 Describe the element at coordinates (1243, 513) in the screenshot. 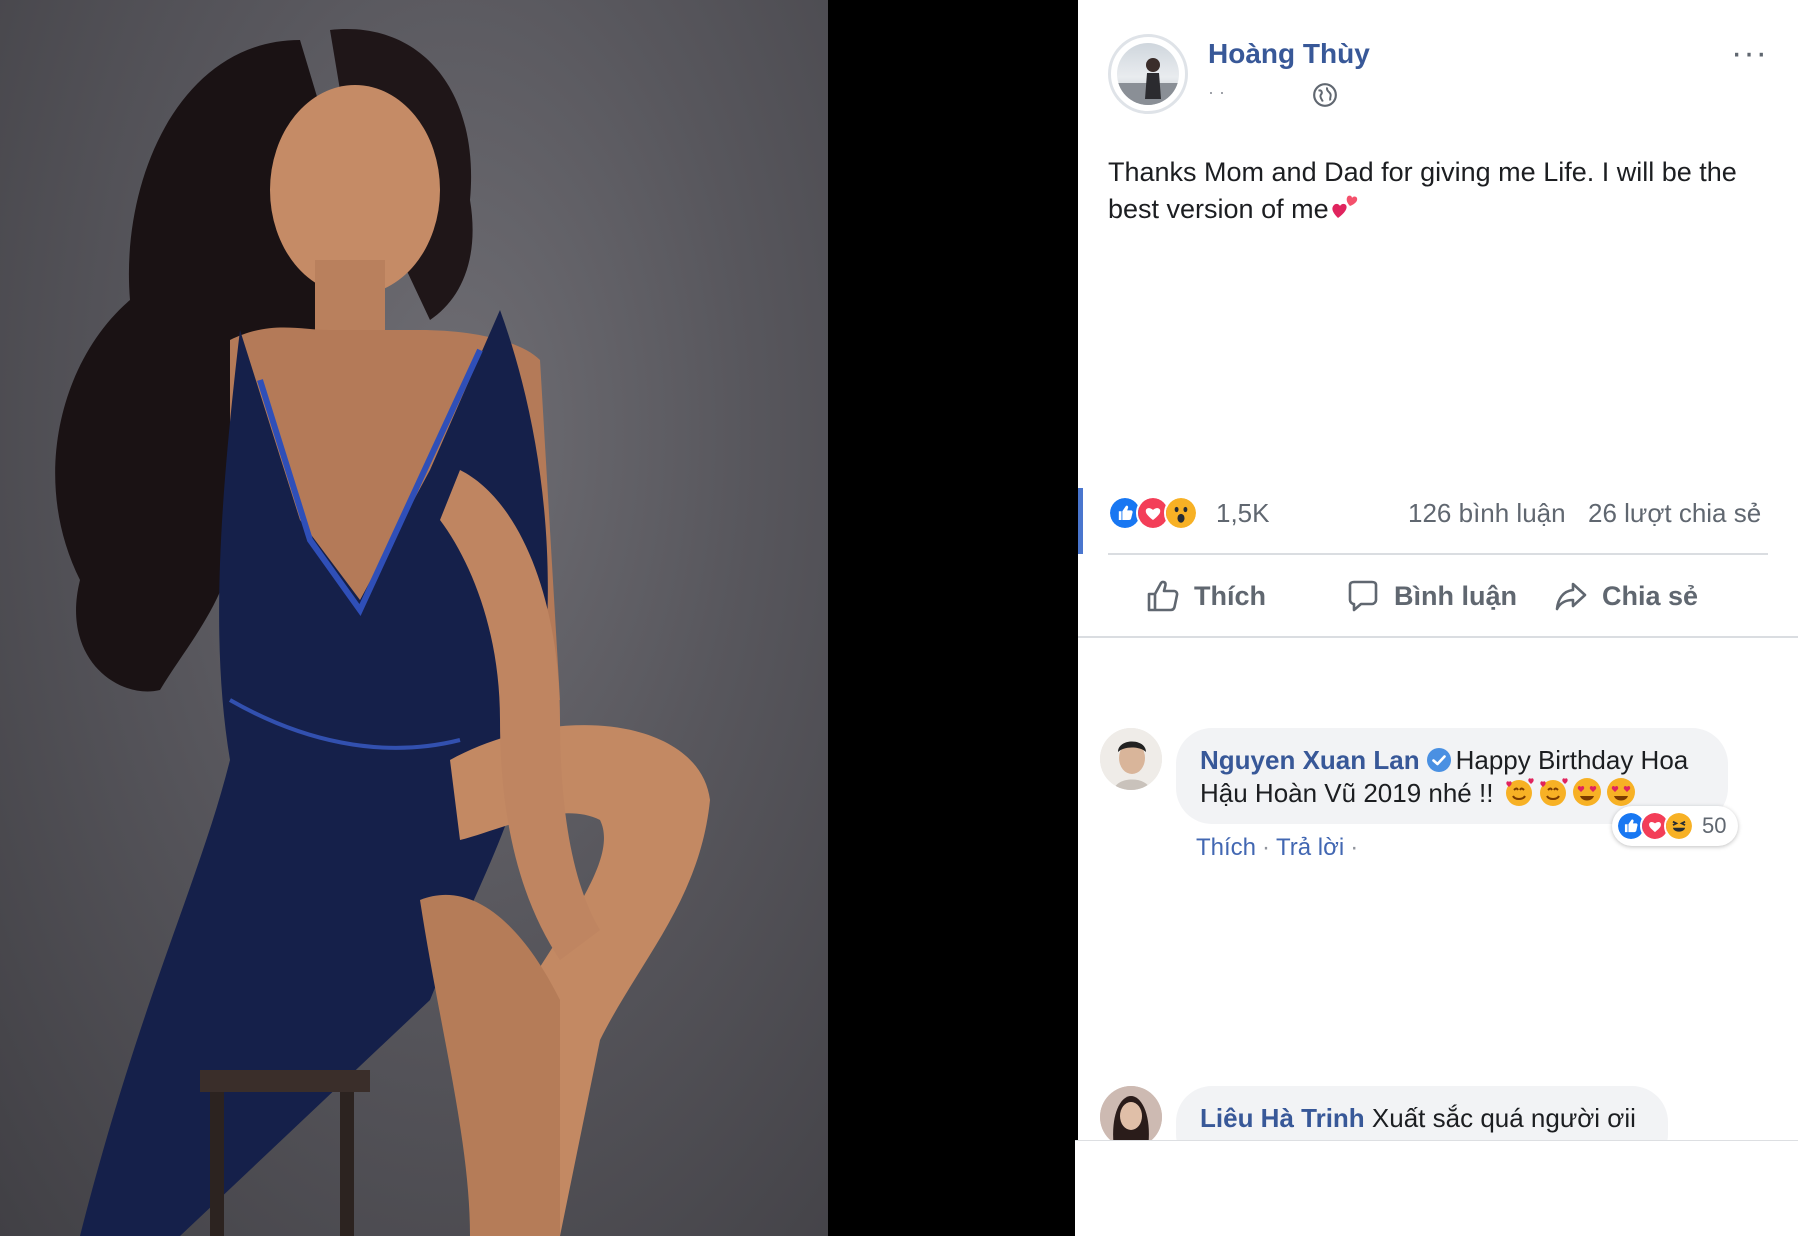

I see `reaction-count: 1,5K` at that location.